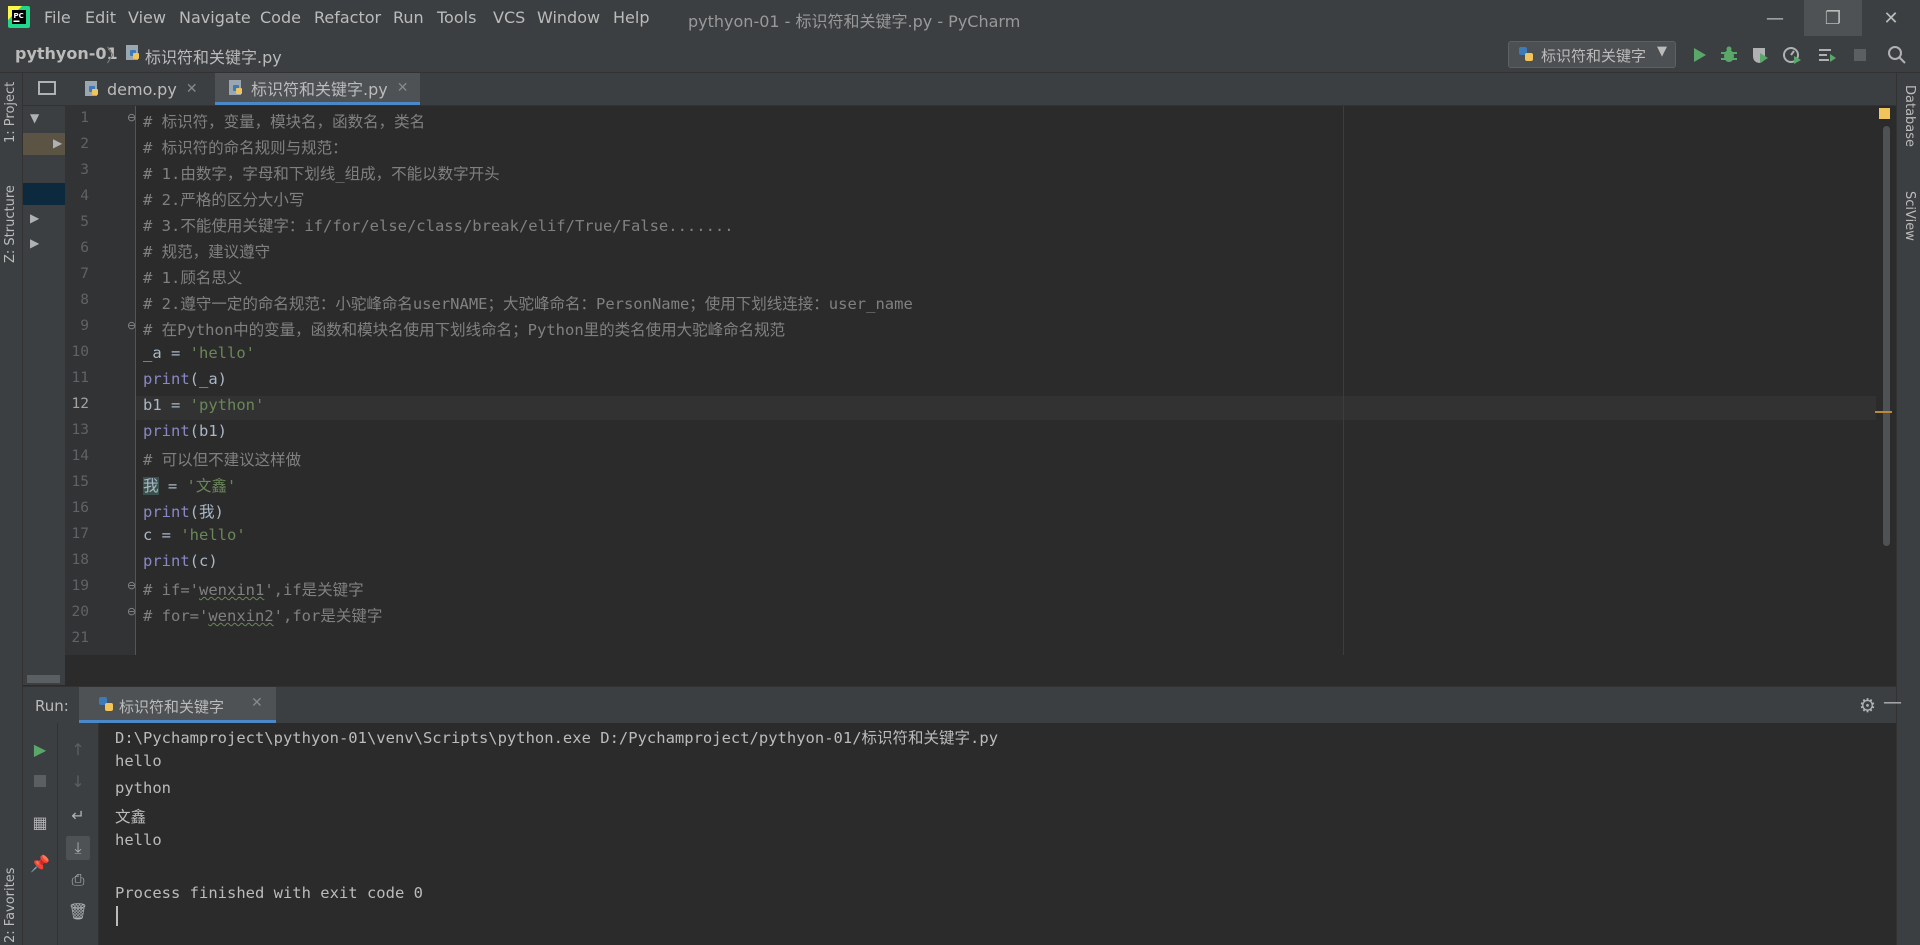 The width and height of the screenshot is (1920, 945). Describe the element at coordinates (1827, 55) in the screenshot. I see `concurrency-diagram-icon` at that location.